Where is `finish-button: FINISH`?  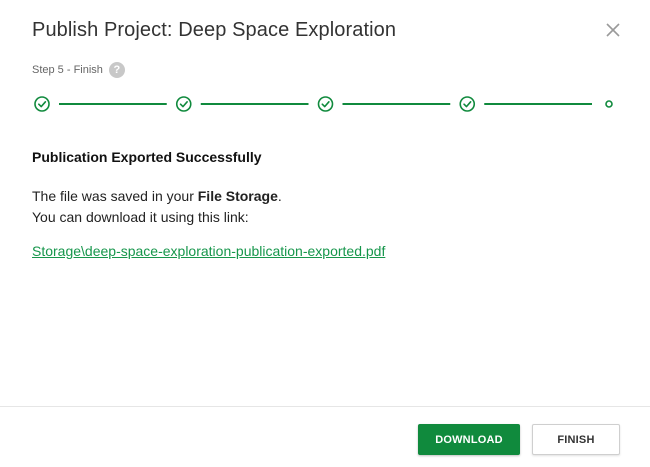 finish-button: FINISH is located at coordinates (576, 439).